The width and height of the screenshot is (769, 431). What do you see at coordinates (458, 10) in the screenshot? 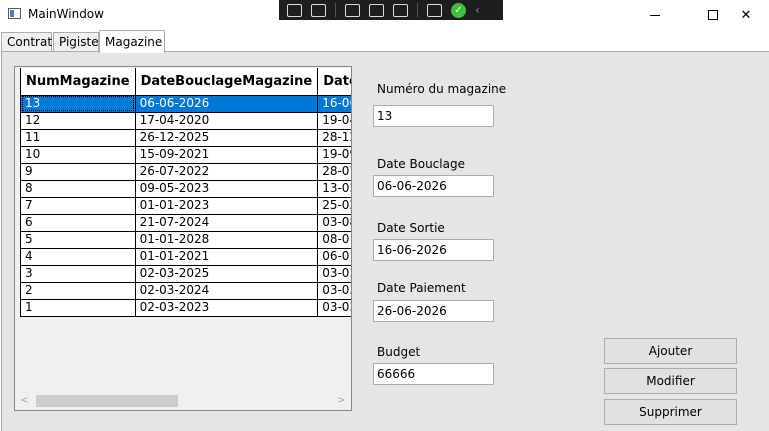
I see `check-icon: ✓` at bounding box center [458, 10].